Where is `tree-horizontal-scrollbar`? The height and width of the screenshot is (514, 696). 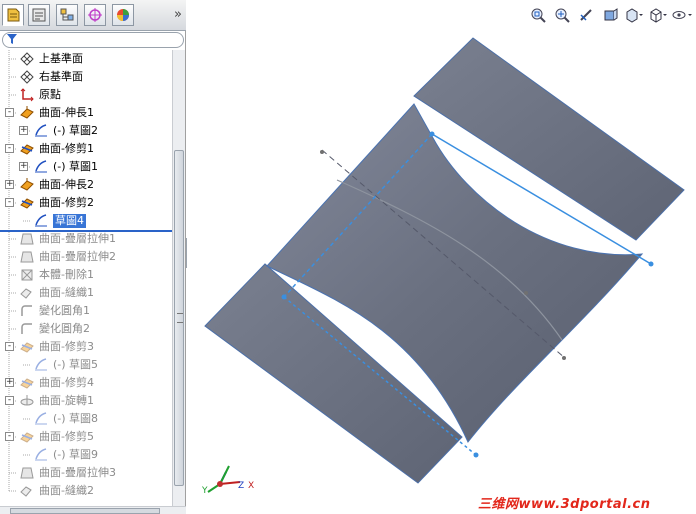
tree-horizontal-scrollbar is located at coordinates (93, 510).